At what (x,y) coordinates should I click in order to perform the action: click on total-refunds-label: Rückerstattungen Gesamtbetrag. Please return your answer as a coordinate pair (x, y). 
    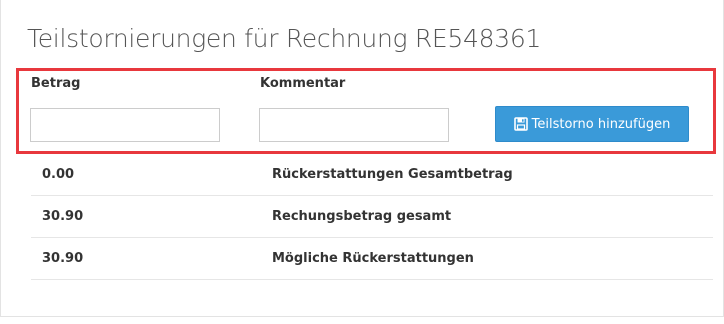
    Looking at the image, I should click on (392, 174).